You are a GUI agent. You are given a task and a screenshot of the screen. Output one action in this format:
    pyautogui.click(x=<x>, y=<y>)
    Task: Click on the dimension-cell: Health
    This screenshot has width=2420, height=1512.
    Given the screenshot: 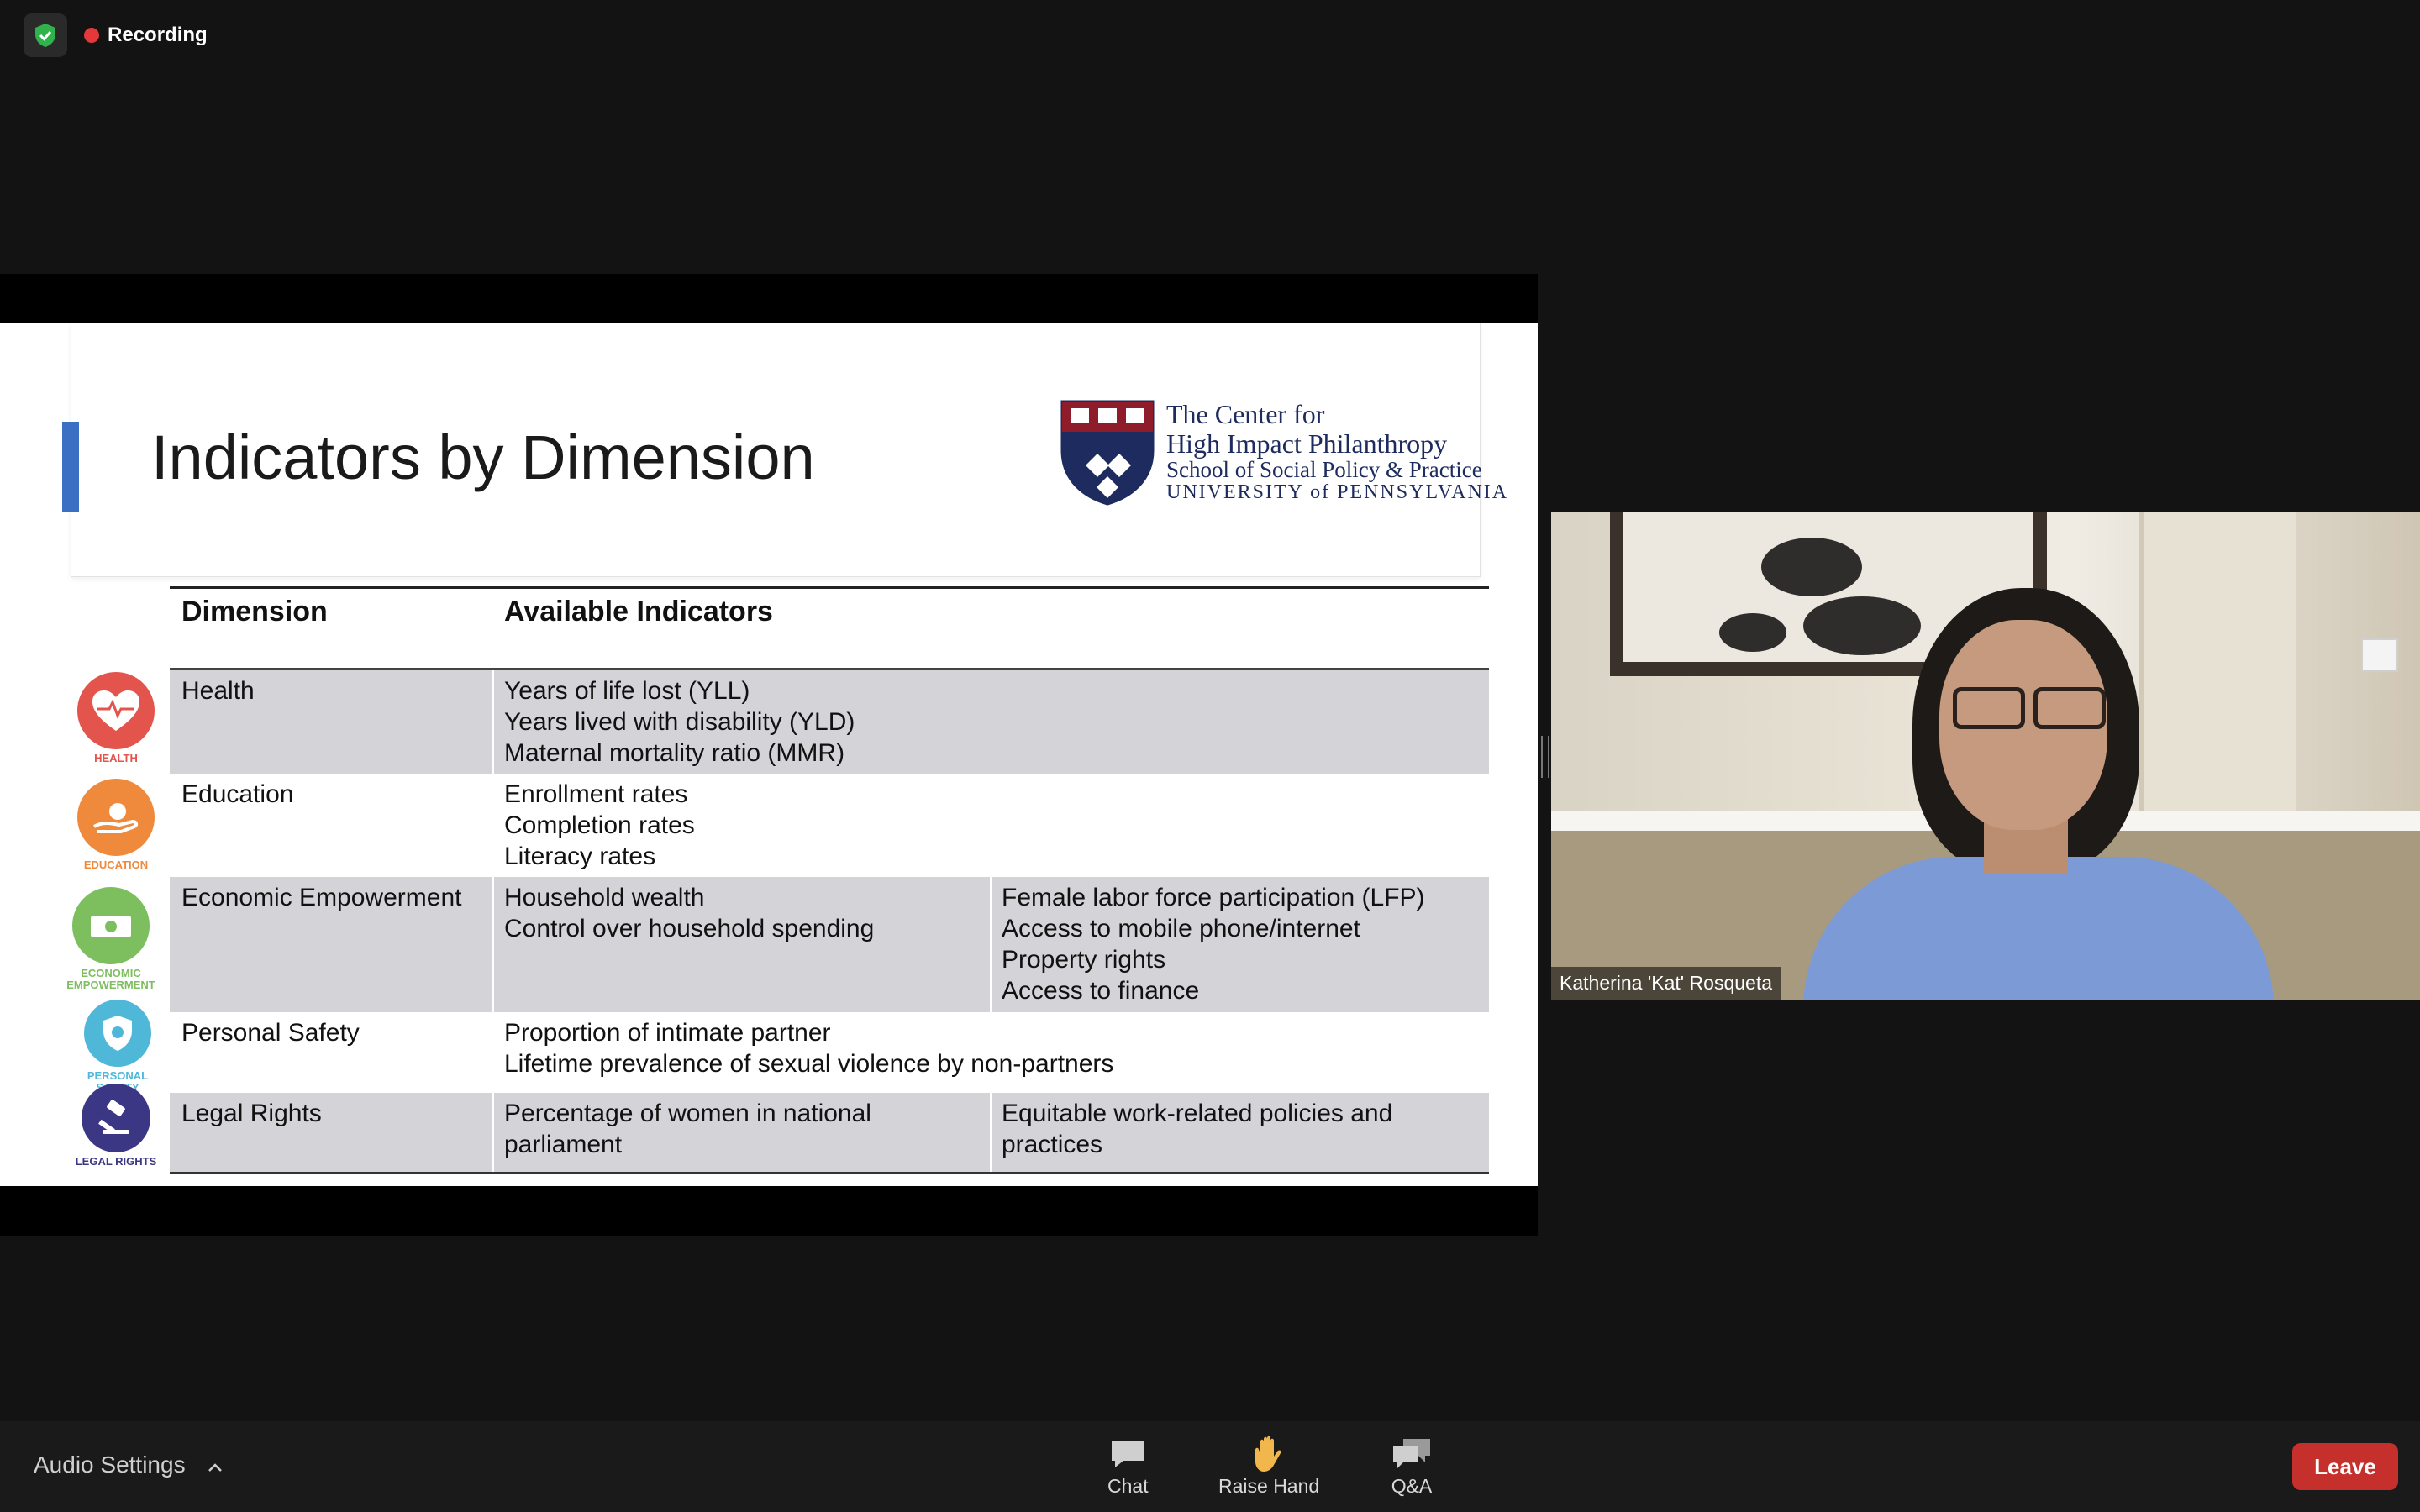 What is the action you would take?
    pyautogui.click(x=218, y=691)
    